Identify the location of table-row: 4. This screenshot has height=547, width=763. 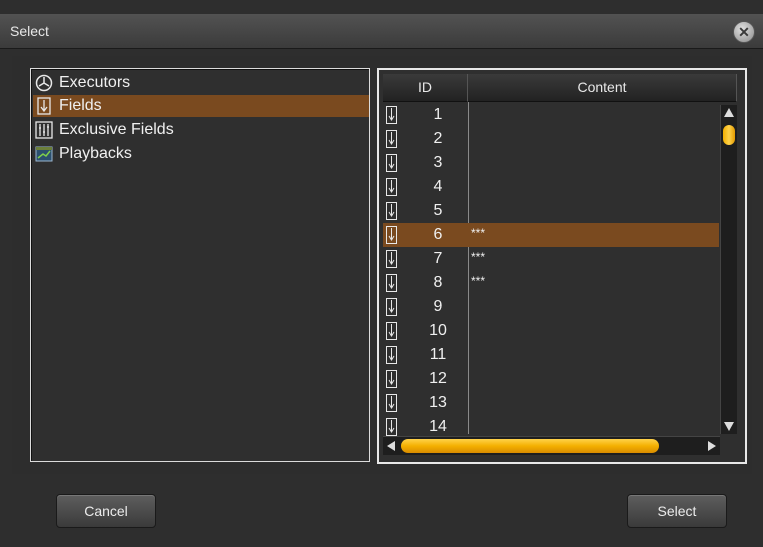
(551, 187).